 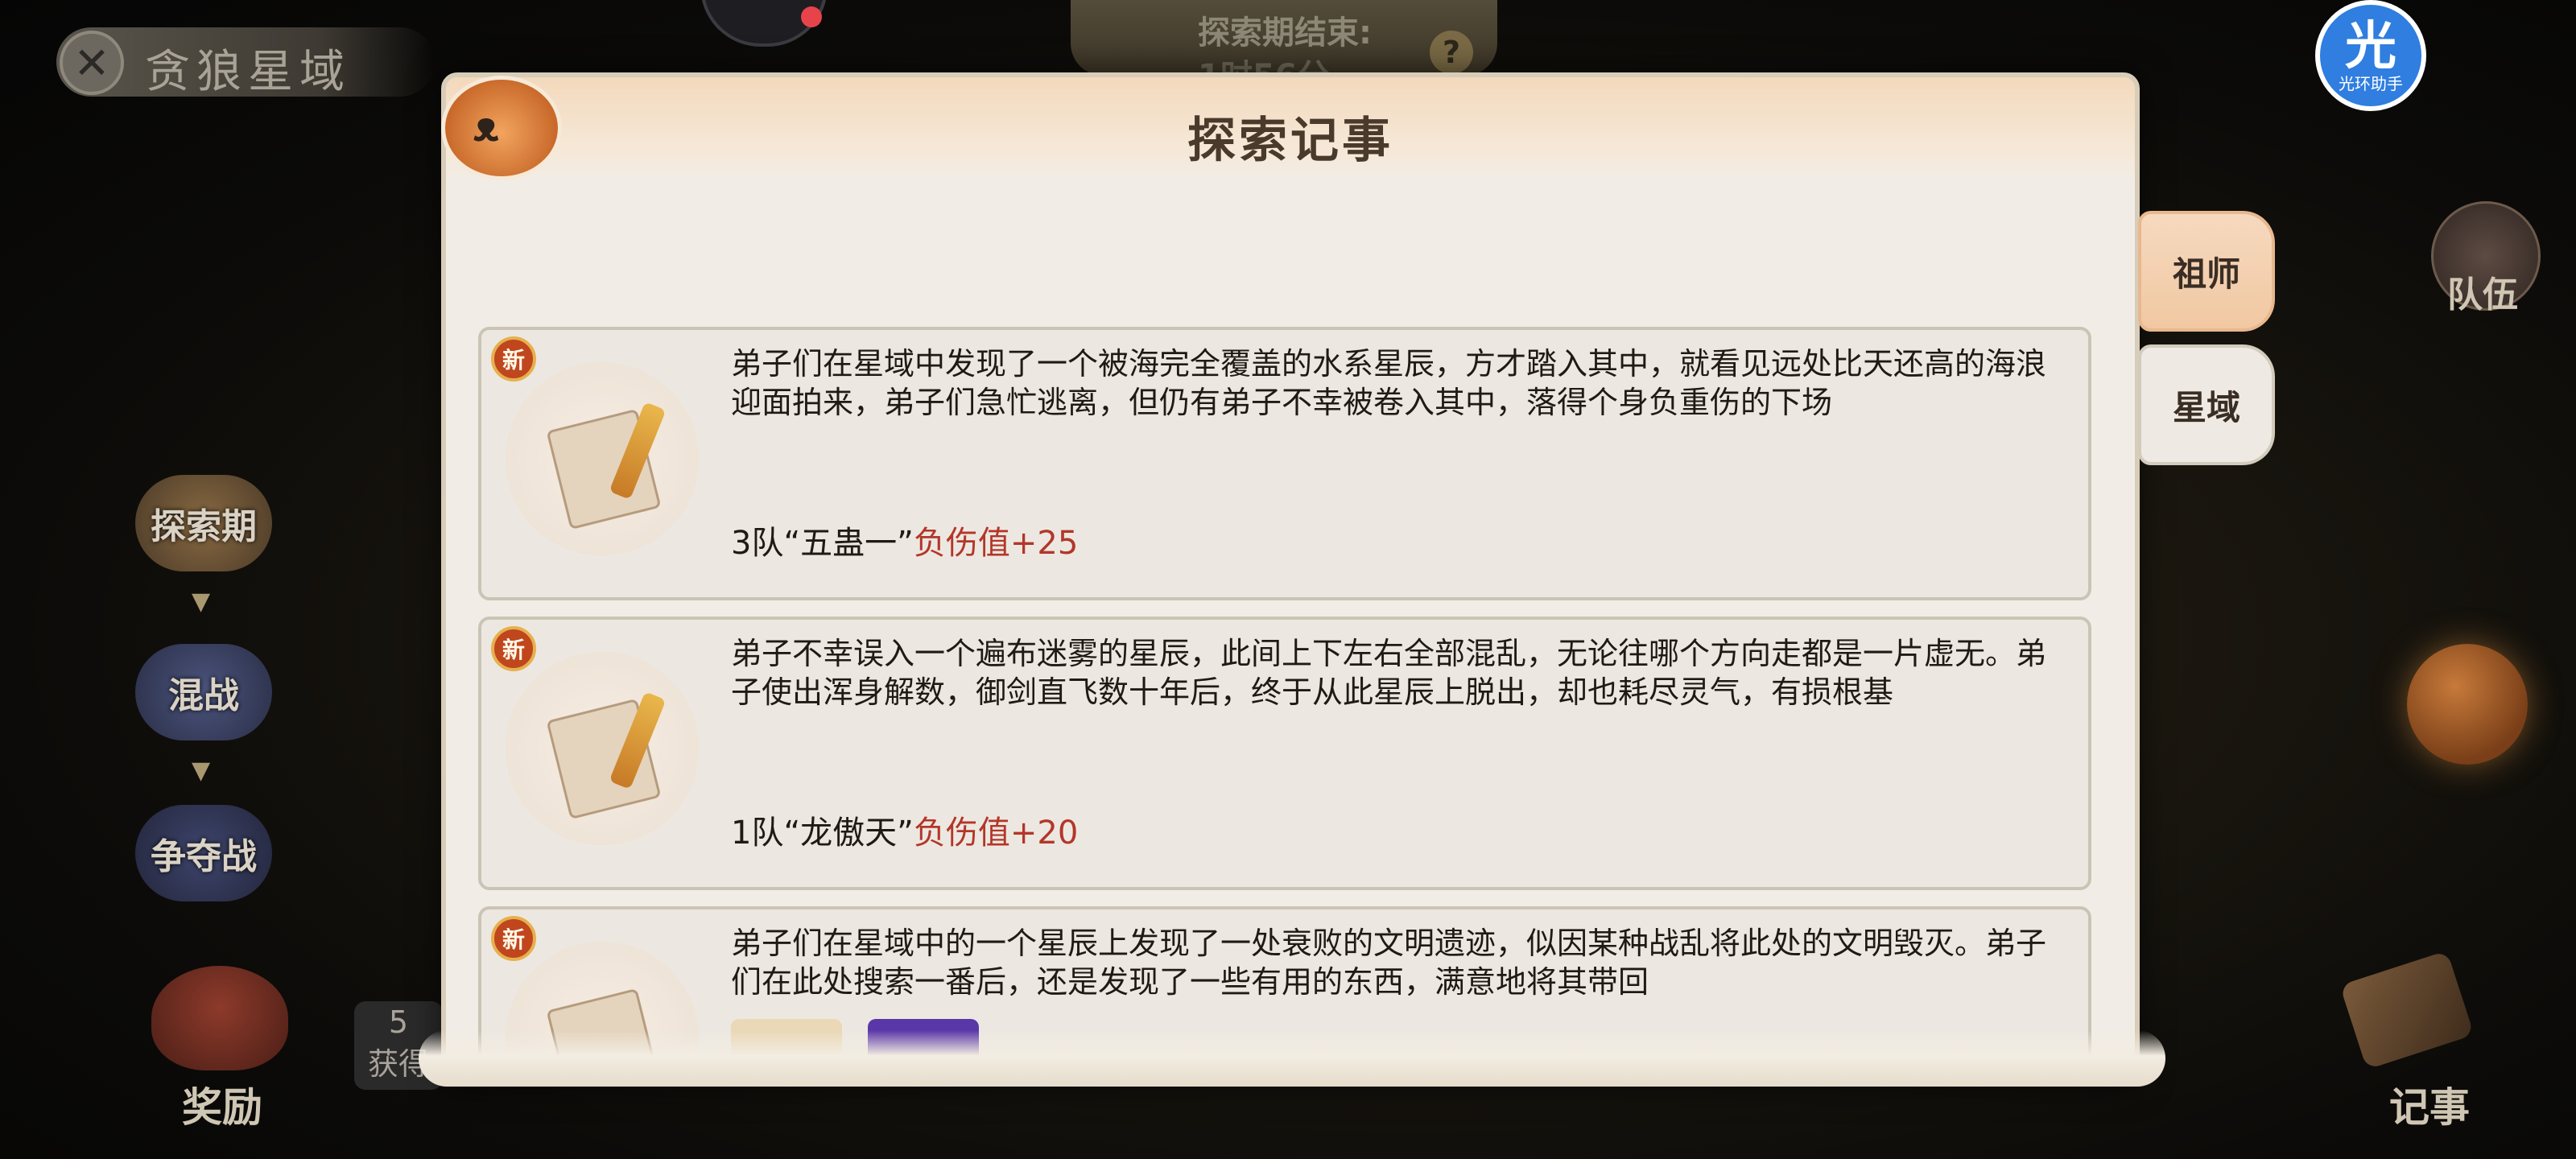 I want to click on cat-mascot-icon, so click(x=501, y=128).